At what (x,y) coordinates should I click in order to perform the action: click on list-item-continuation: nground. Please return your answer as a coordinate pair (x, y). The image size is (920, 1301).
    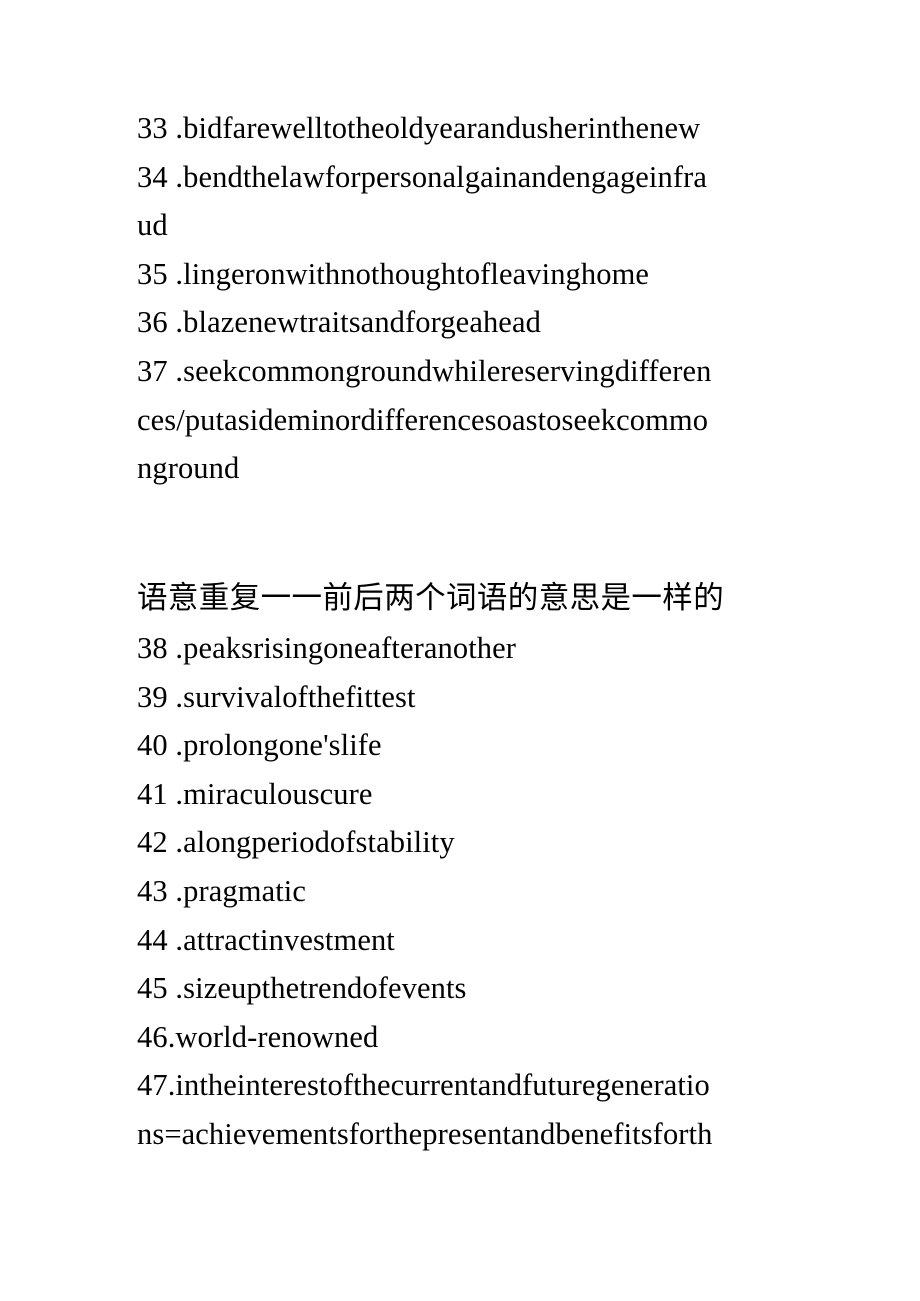
    Looking at the image, I should click on (188, 468).